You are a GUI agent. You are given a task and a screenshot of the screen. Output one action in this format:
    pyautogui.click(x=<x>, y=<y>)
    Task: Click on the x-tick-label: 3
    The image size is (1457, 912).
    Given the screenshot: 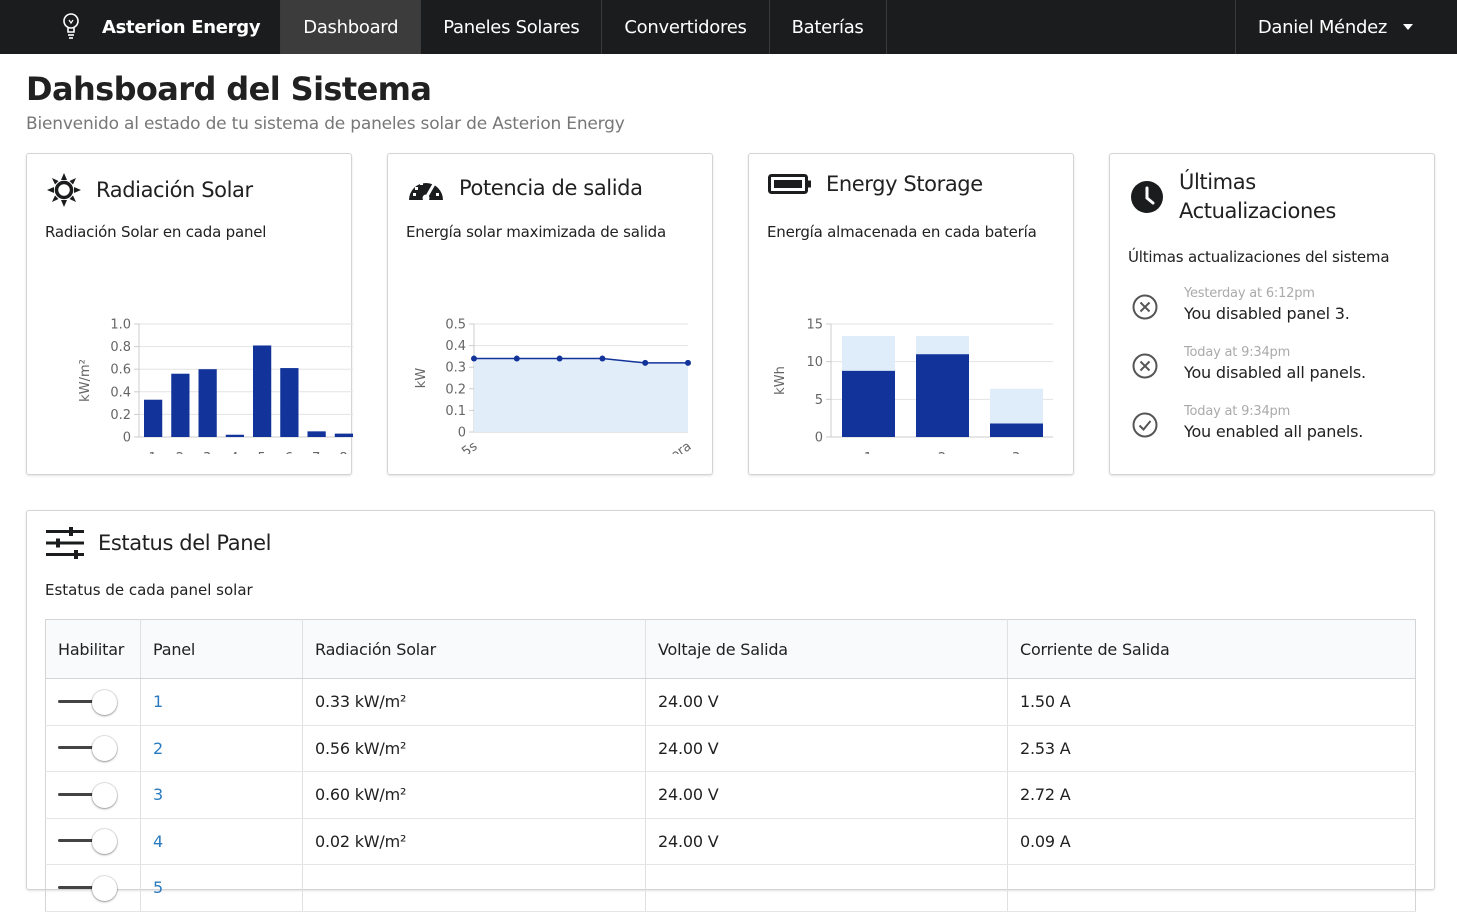 What is the action you would take?
    pyautogui.click(x=1016, y=452)
    